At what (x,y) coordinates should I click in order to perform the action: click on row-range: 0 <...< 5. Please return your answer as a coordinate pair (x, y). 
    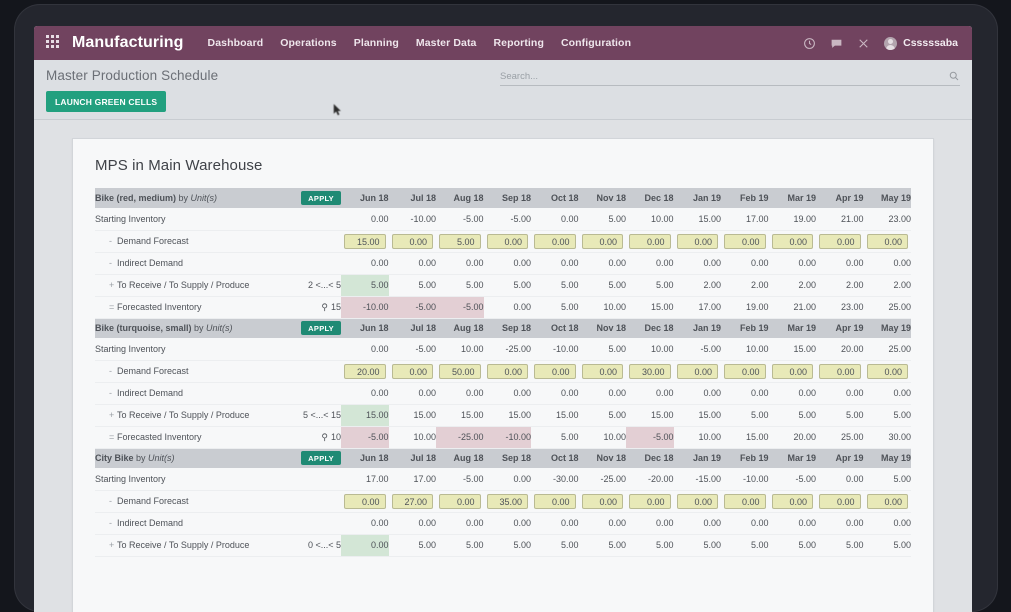
    Looking at the image, I should click on (308, 545).